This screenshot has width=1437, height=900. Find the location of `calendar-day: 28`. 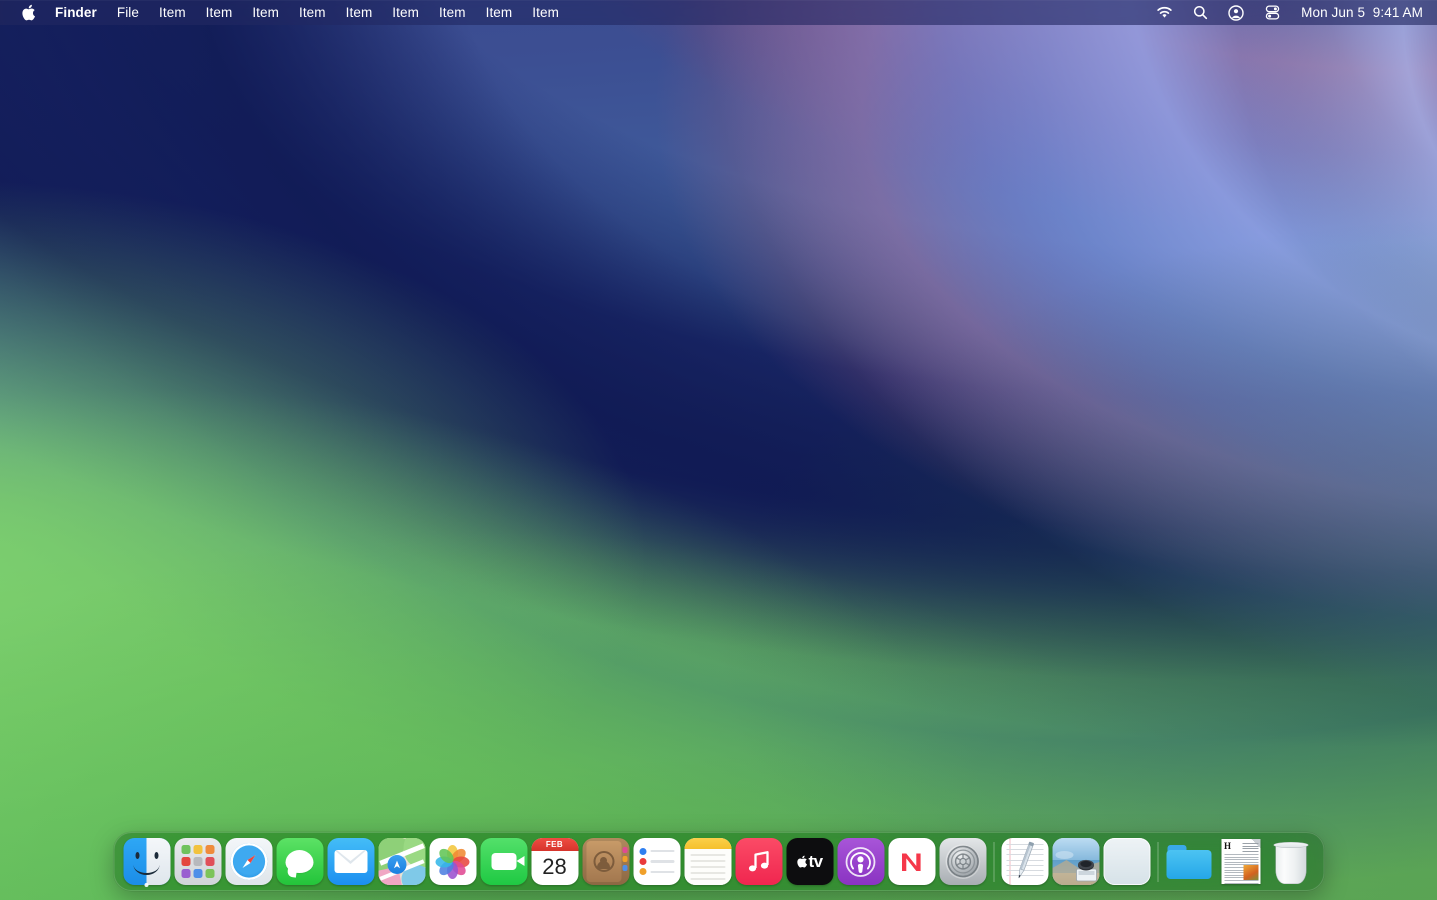

calendar-day: 28 is located at coordinates (554, 866).